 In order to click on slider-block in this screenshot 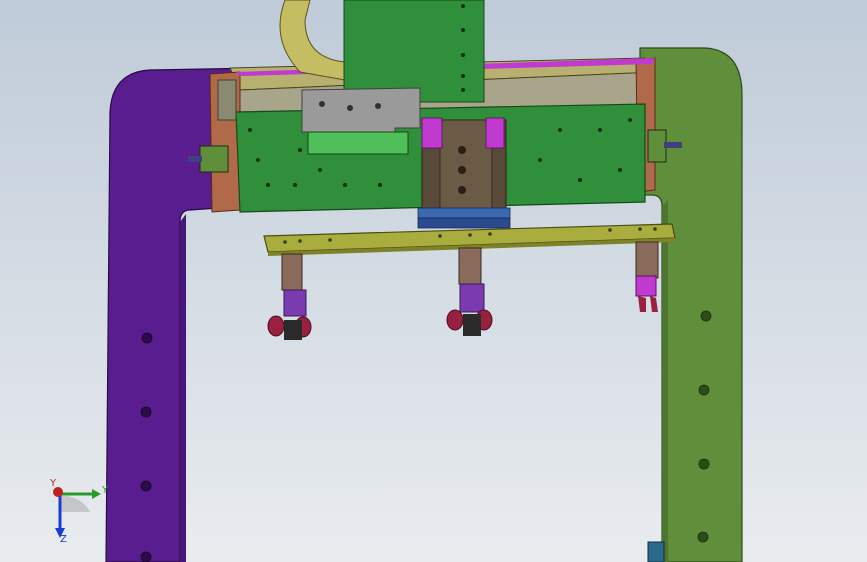, I will do `click(361, 121)`.